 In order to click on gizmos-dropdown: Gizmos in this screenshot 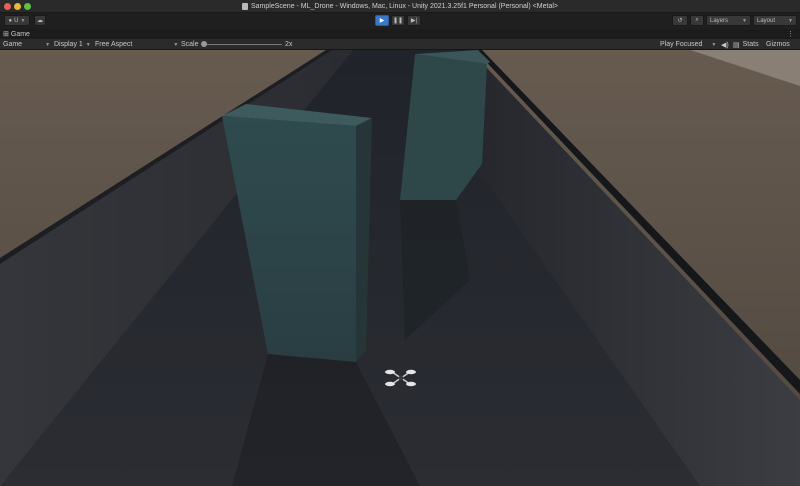, I will do `click(778, 44)`.